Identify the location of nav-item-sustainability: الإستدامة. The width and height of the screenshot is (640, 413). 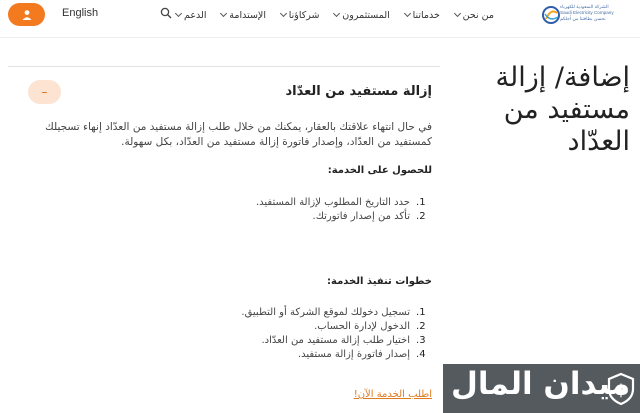
(243, 15).